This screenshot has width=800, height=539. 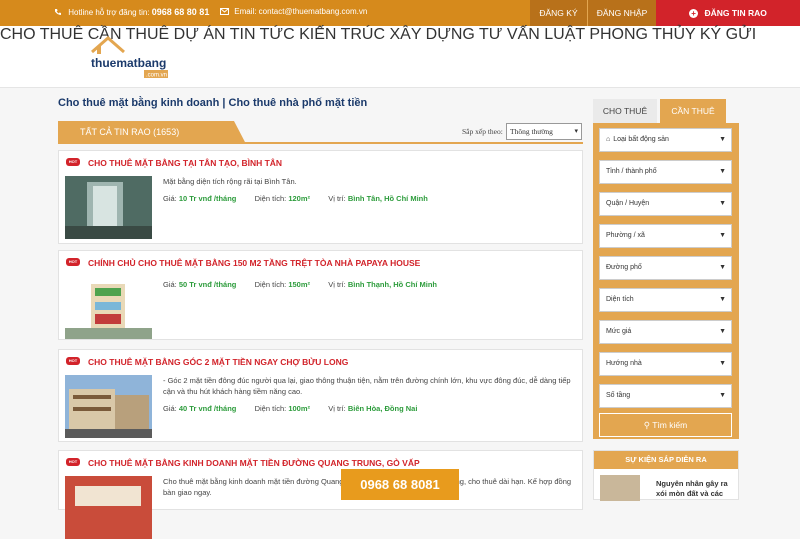 What do you see at coordinates (185, 163) in the screenshot?
I see `listing-title: CHO THUÊ MẶT BẰNG TẠI TÂN TẠO, BÌNH TÂN` at bounding box center [185, 163].